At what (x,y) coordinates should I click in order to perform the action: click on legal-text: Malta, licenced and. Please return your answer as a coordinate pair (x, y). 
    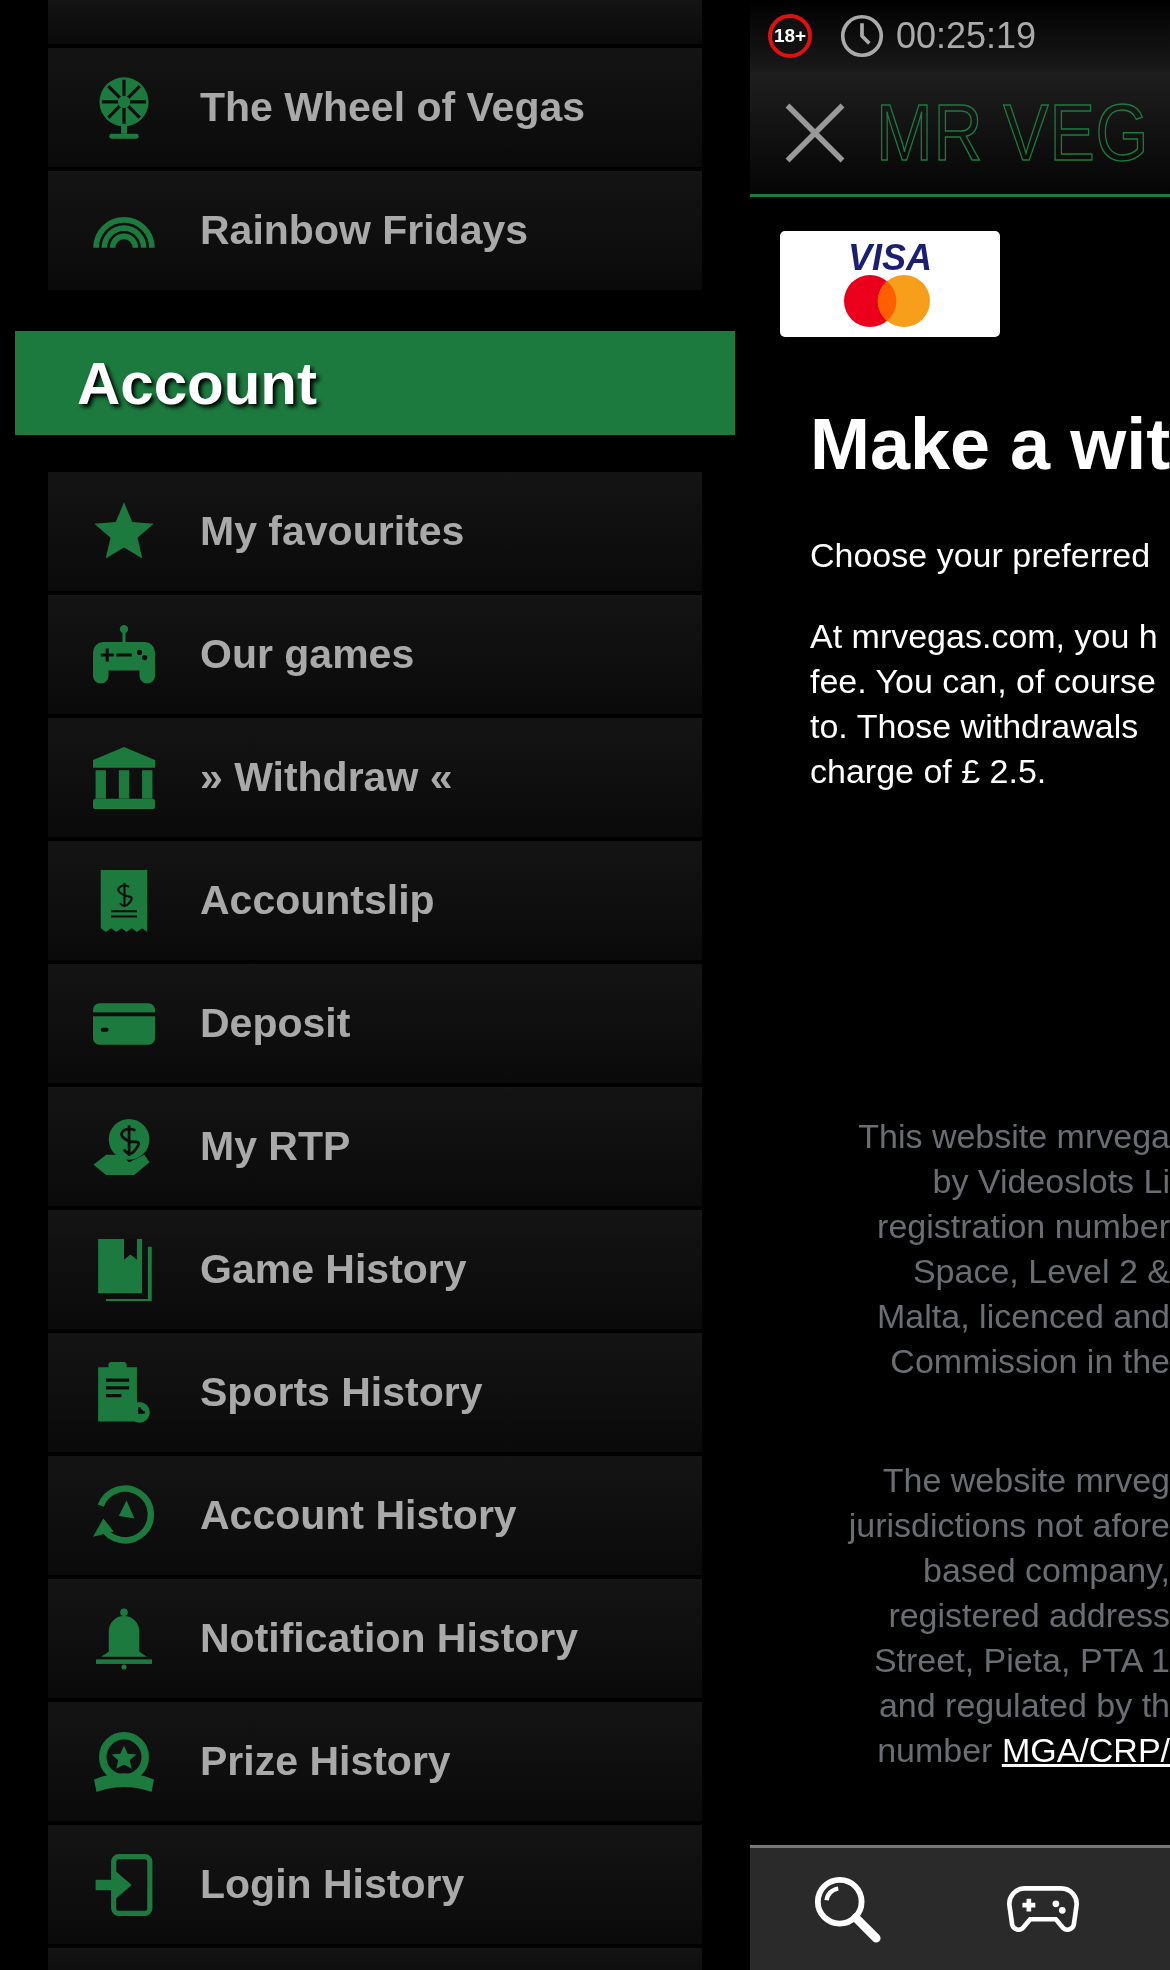
    Looking at the image, I should click on (1023, 1316).